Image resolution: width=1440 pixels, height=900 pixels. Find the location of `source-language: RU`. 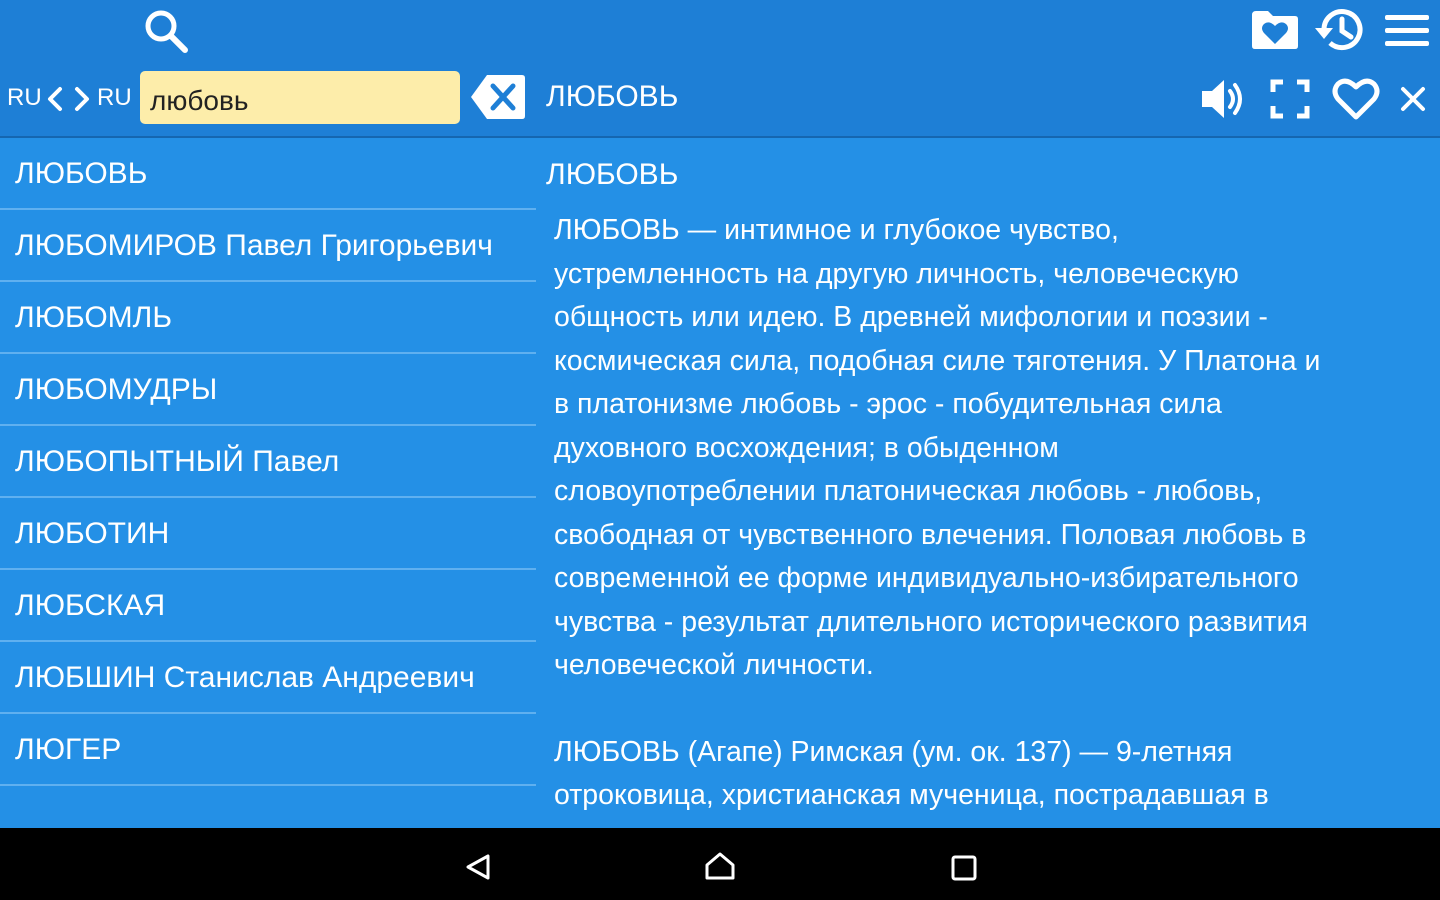

source-language: RU is located at coordinates (24, 98).